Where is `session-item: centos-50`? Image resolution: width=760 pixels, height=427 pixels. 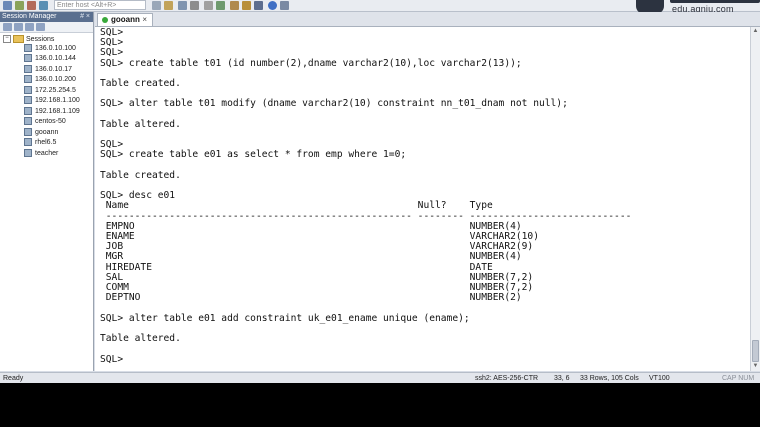
session-item: centos-50 is located at coordinates (45, 122).